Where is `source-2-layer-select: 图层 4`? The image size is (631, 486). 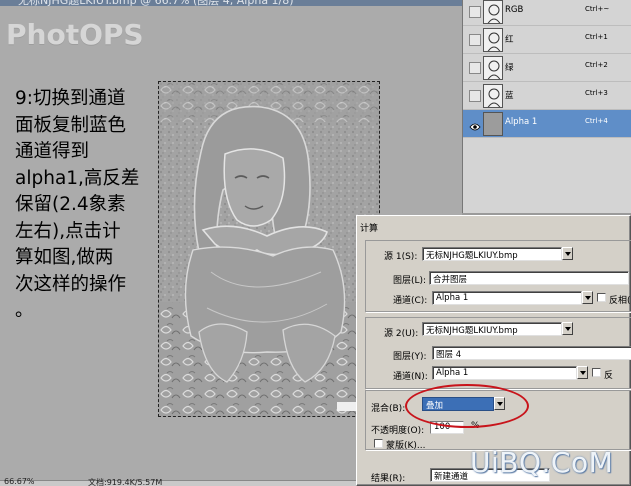
source-2-layer-select: 图层 4 is located at coordinates (531, 353).